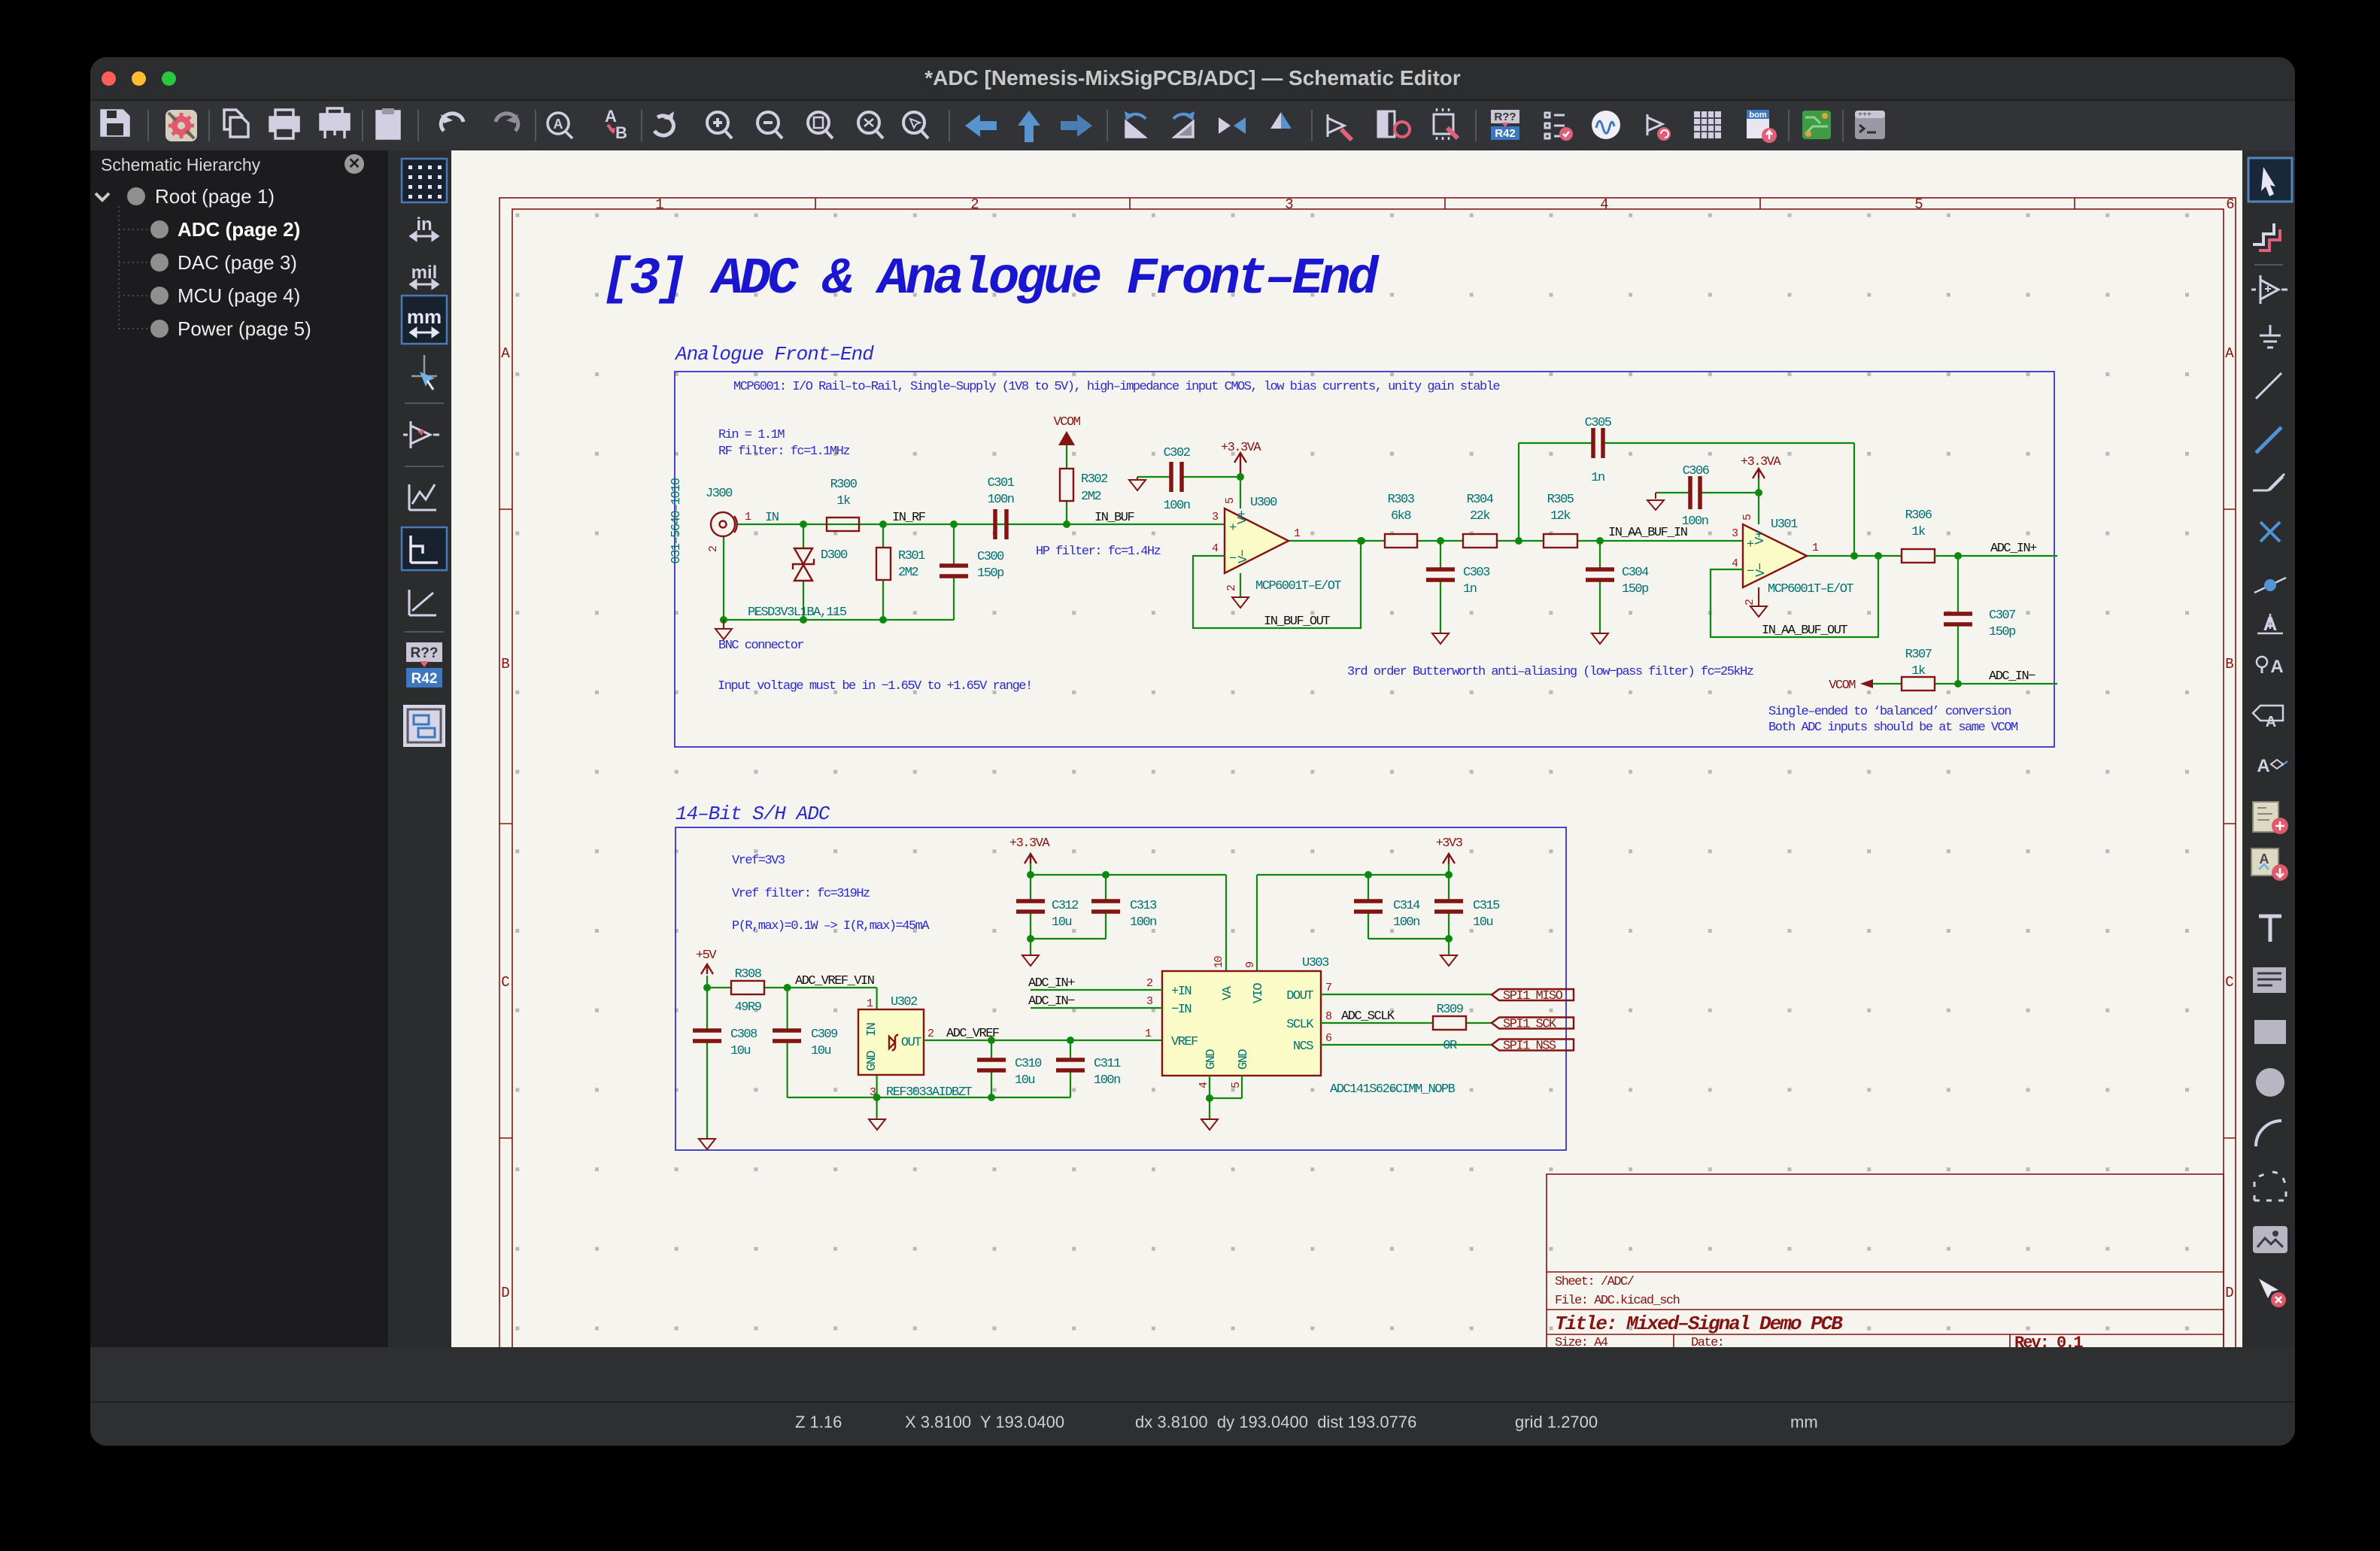 The height and width of the screenshot is (1551, 2380). What do you see at coordinates (831, 926) in the screenshot?
I see `svg-text: P(R,max)=0.1W –> I(R,max)=45mA` at bounding box center [831, 926].